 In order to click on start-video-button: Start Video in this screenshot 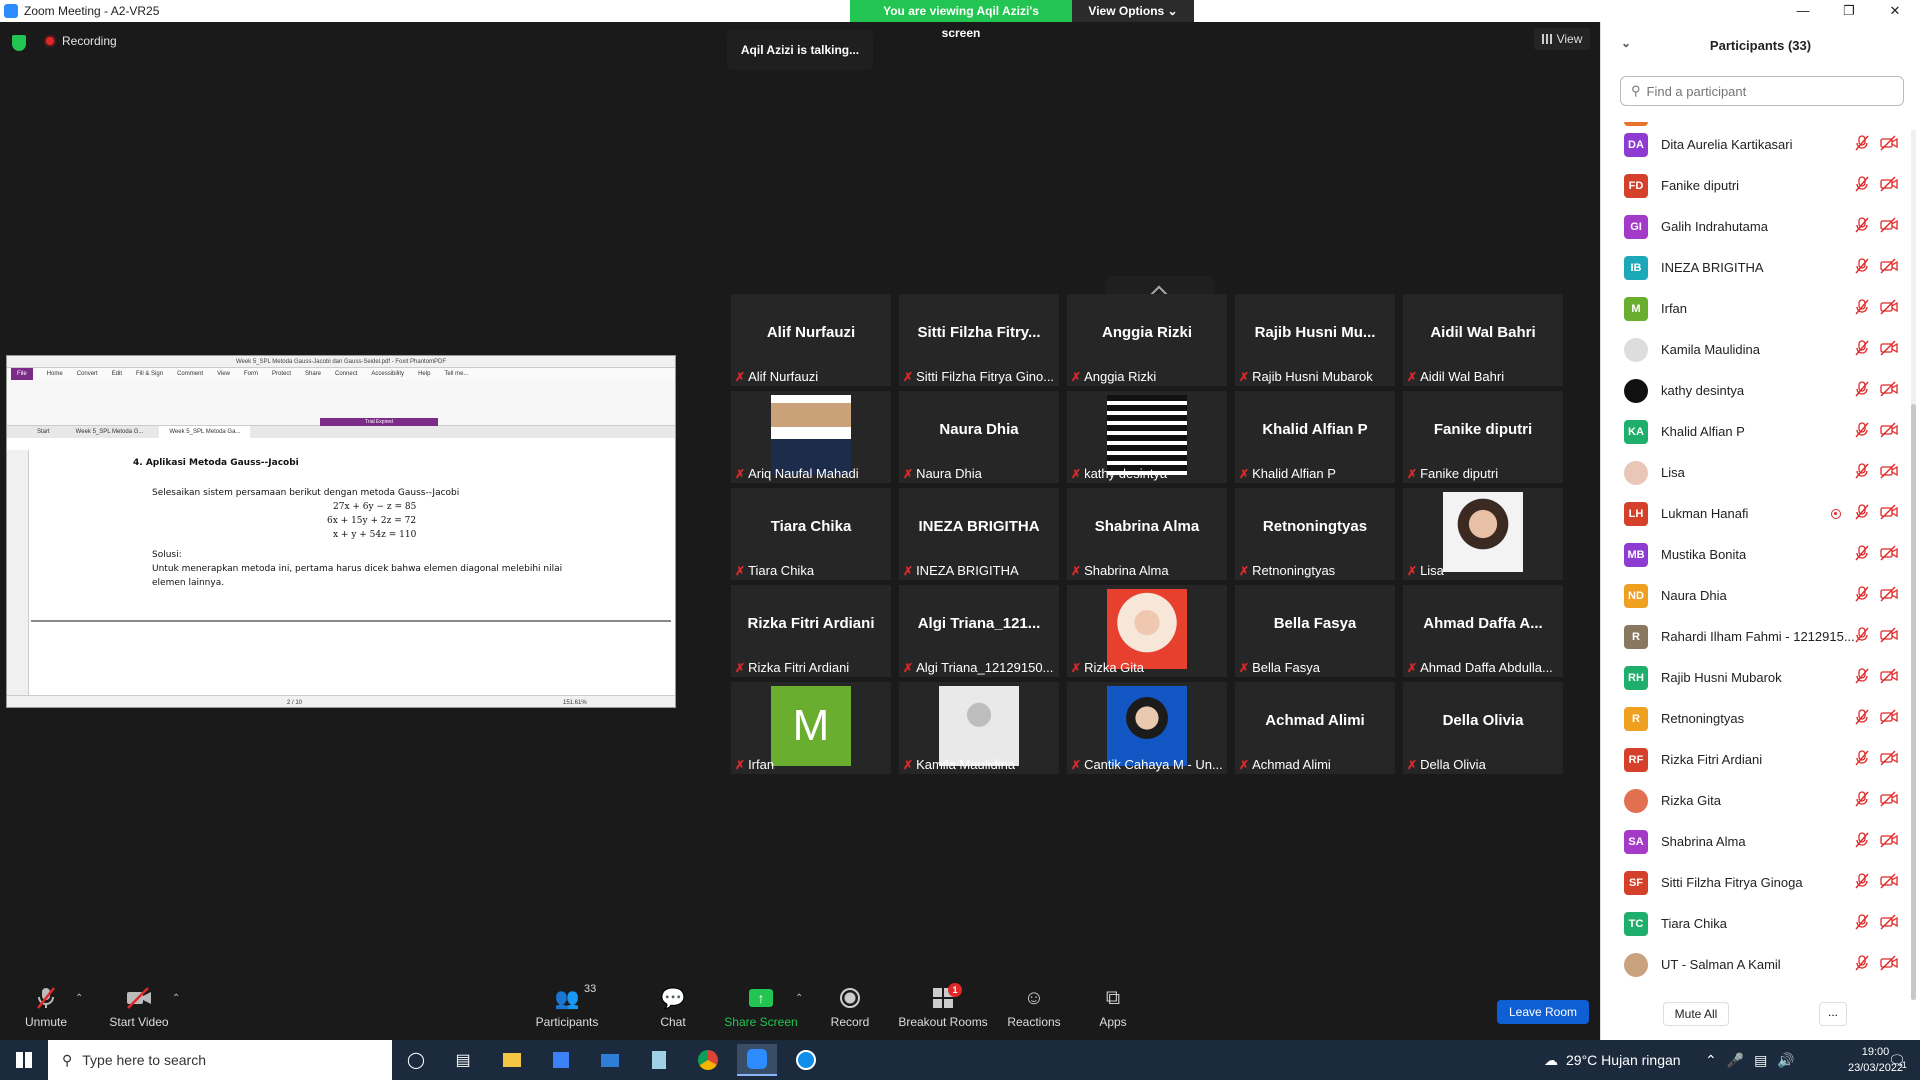, I will do `click(139, 1007)`.